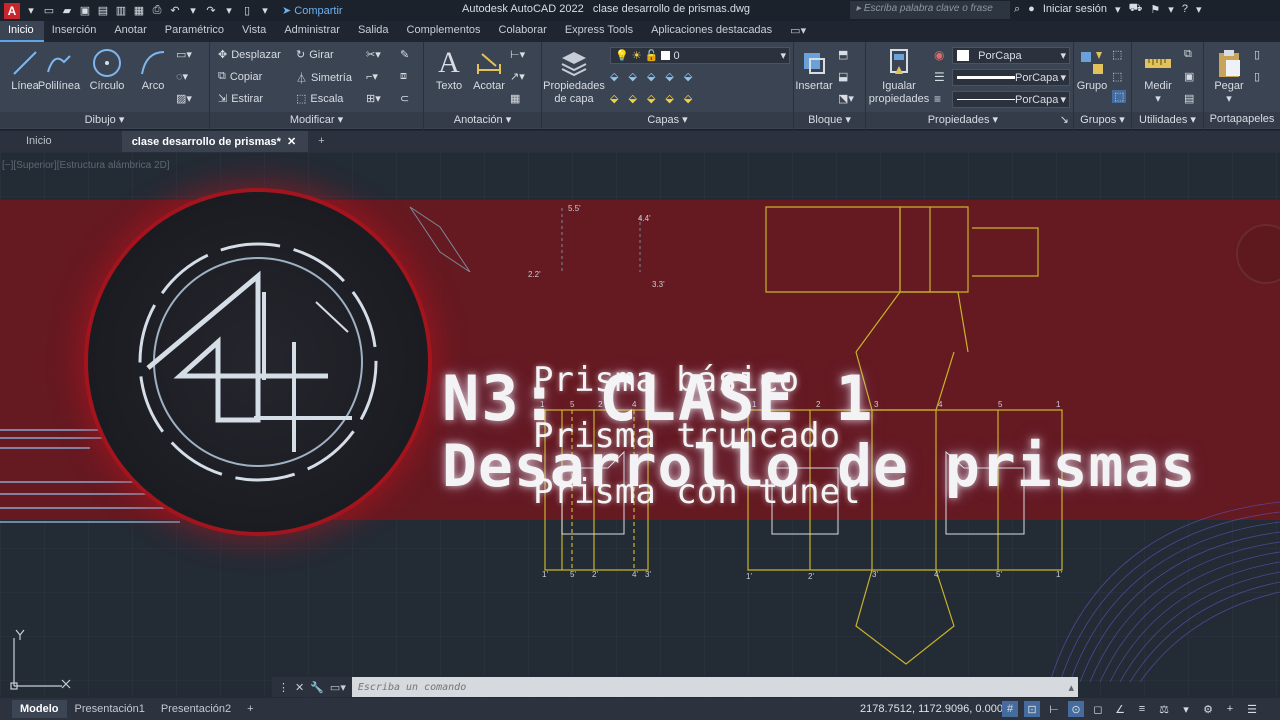 This screenshot has height=720, width=1280. What do you see at coordinates (524, 31) in the screenshot?
I see `tab-colaborar: Colaborar` at bounding box center [524, 31].